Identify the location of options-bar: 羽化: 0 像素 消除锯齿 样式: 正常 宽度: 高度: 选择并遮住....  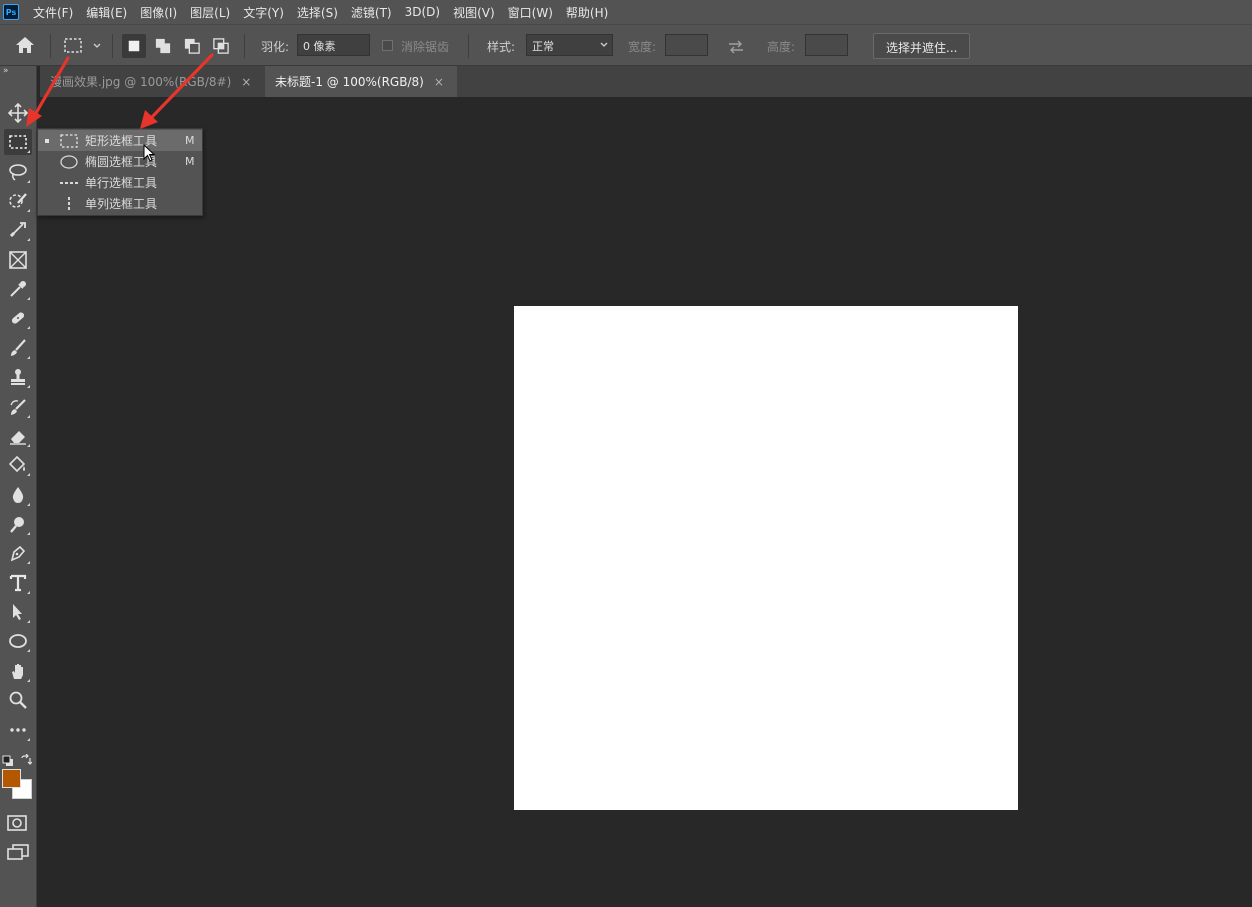
(626, 45).